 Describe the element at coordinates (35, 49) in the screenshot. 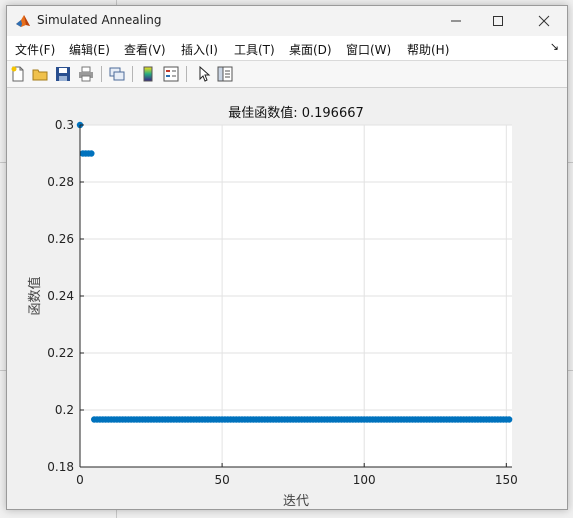

I see `menu-file: 文件(F)` at that location.